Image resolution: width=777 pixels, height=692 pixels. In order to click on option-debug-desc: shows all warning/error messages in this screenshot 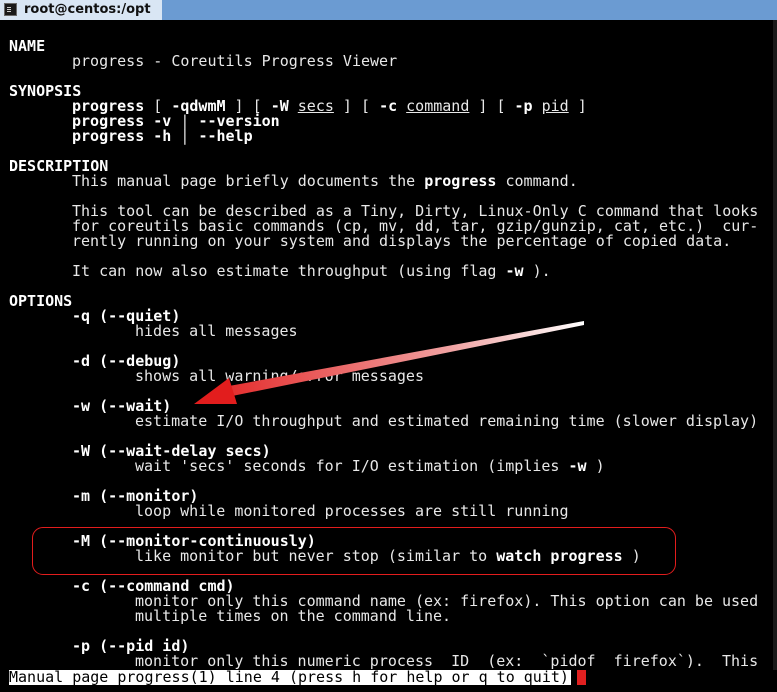, I will do `click(279, 376)`.